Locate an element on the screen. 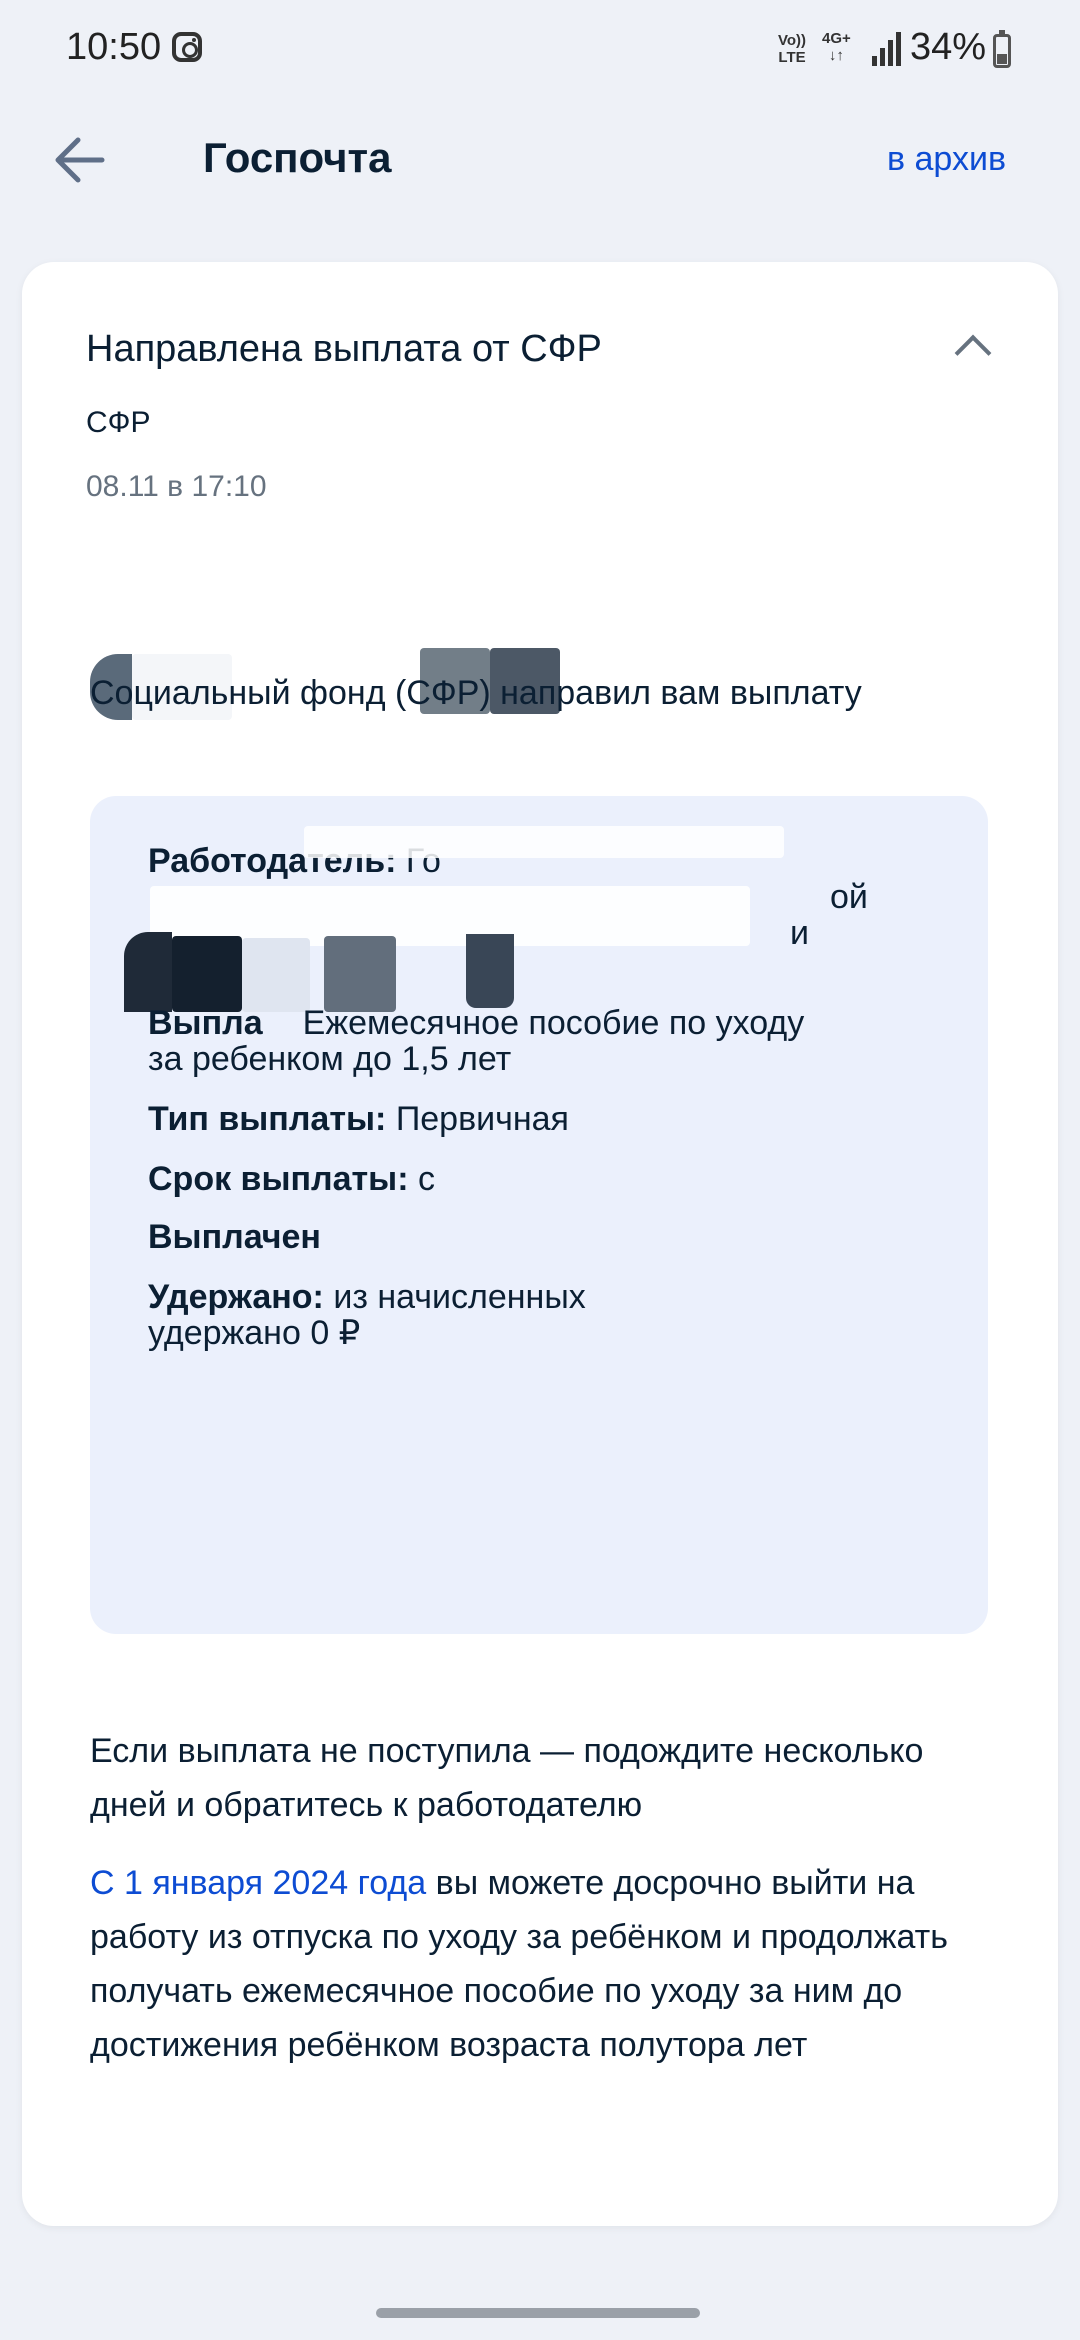  withheld-row-cont: удержано 0 ₽ is located at coordinates (254, 1333).